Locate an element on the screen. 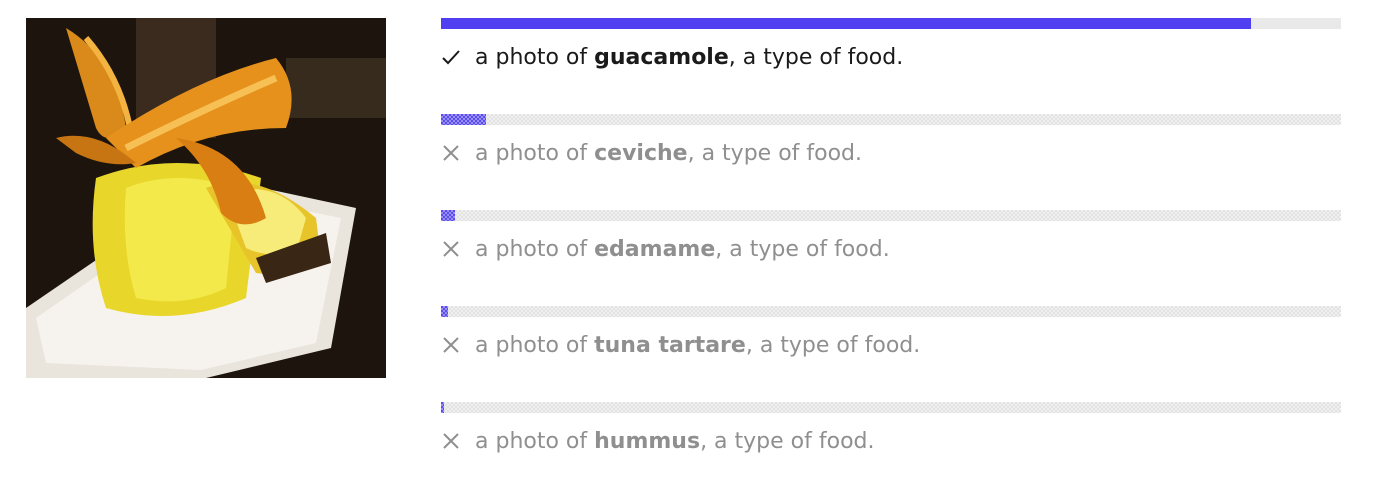  class-name: tuna tartare is located at coordinates (670, 345).